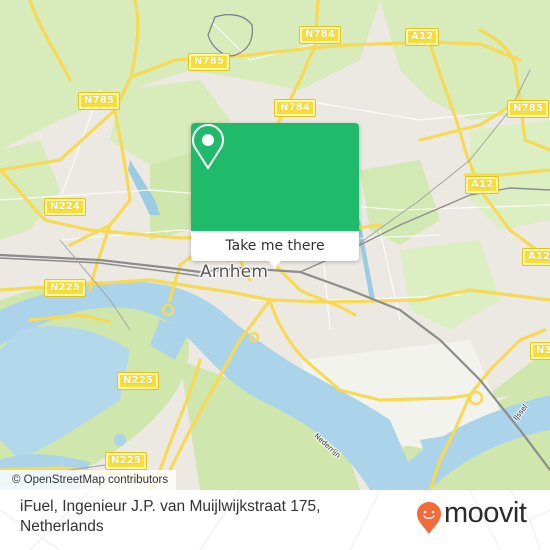  I want to click on road-shield-n325: N32, so click(540, 351).